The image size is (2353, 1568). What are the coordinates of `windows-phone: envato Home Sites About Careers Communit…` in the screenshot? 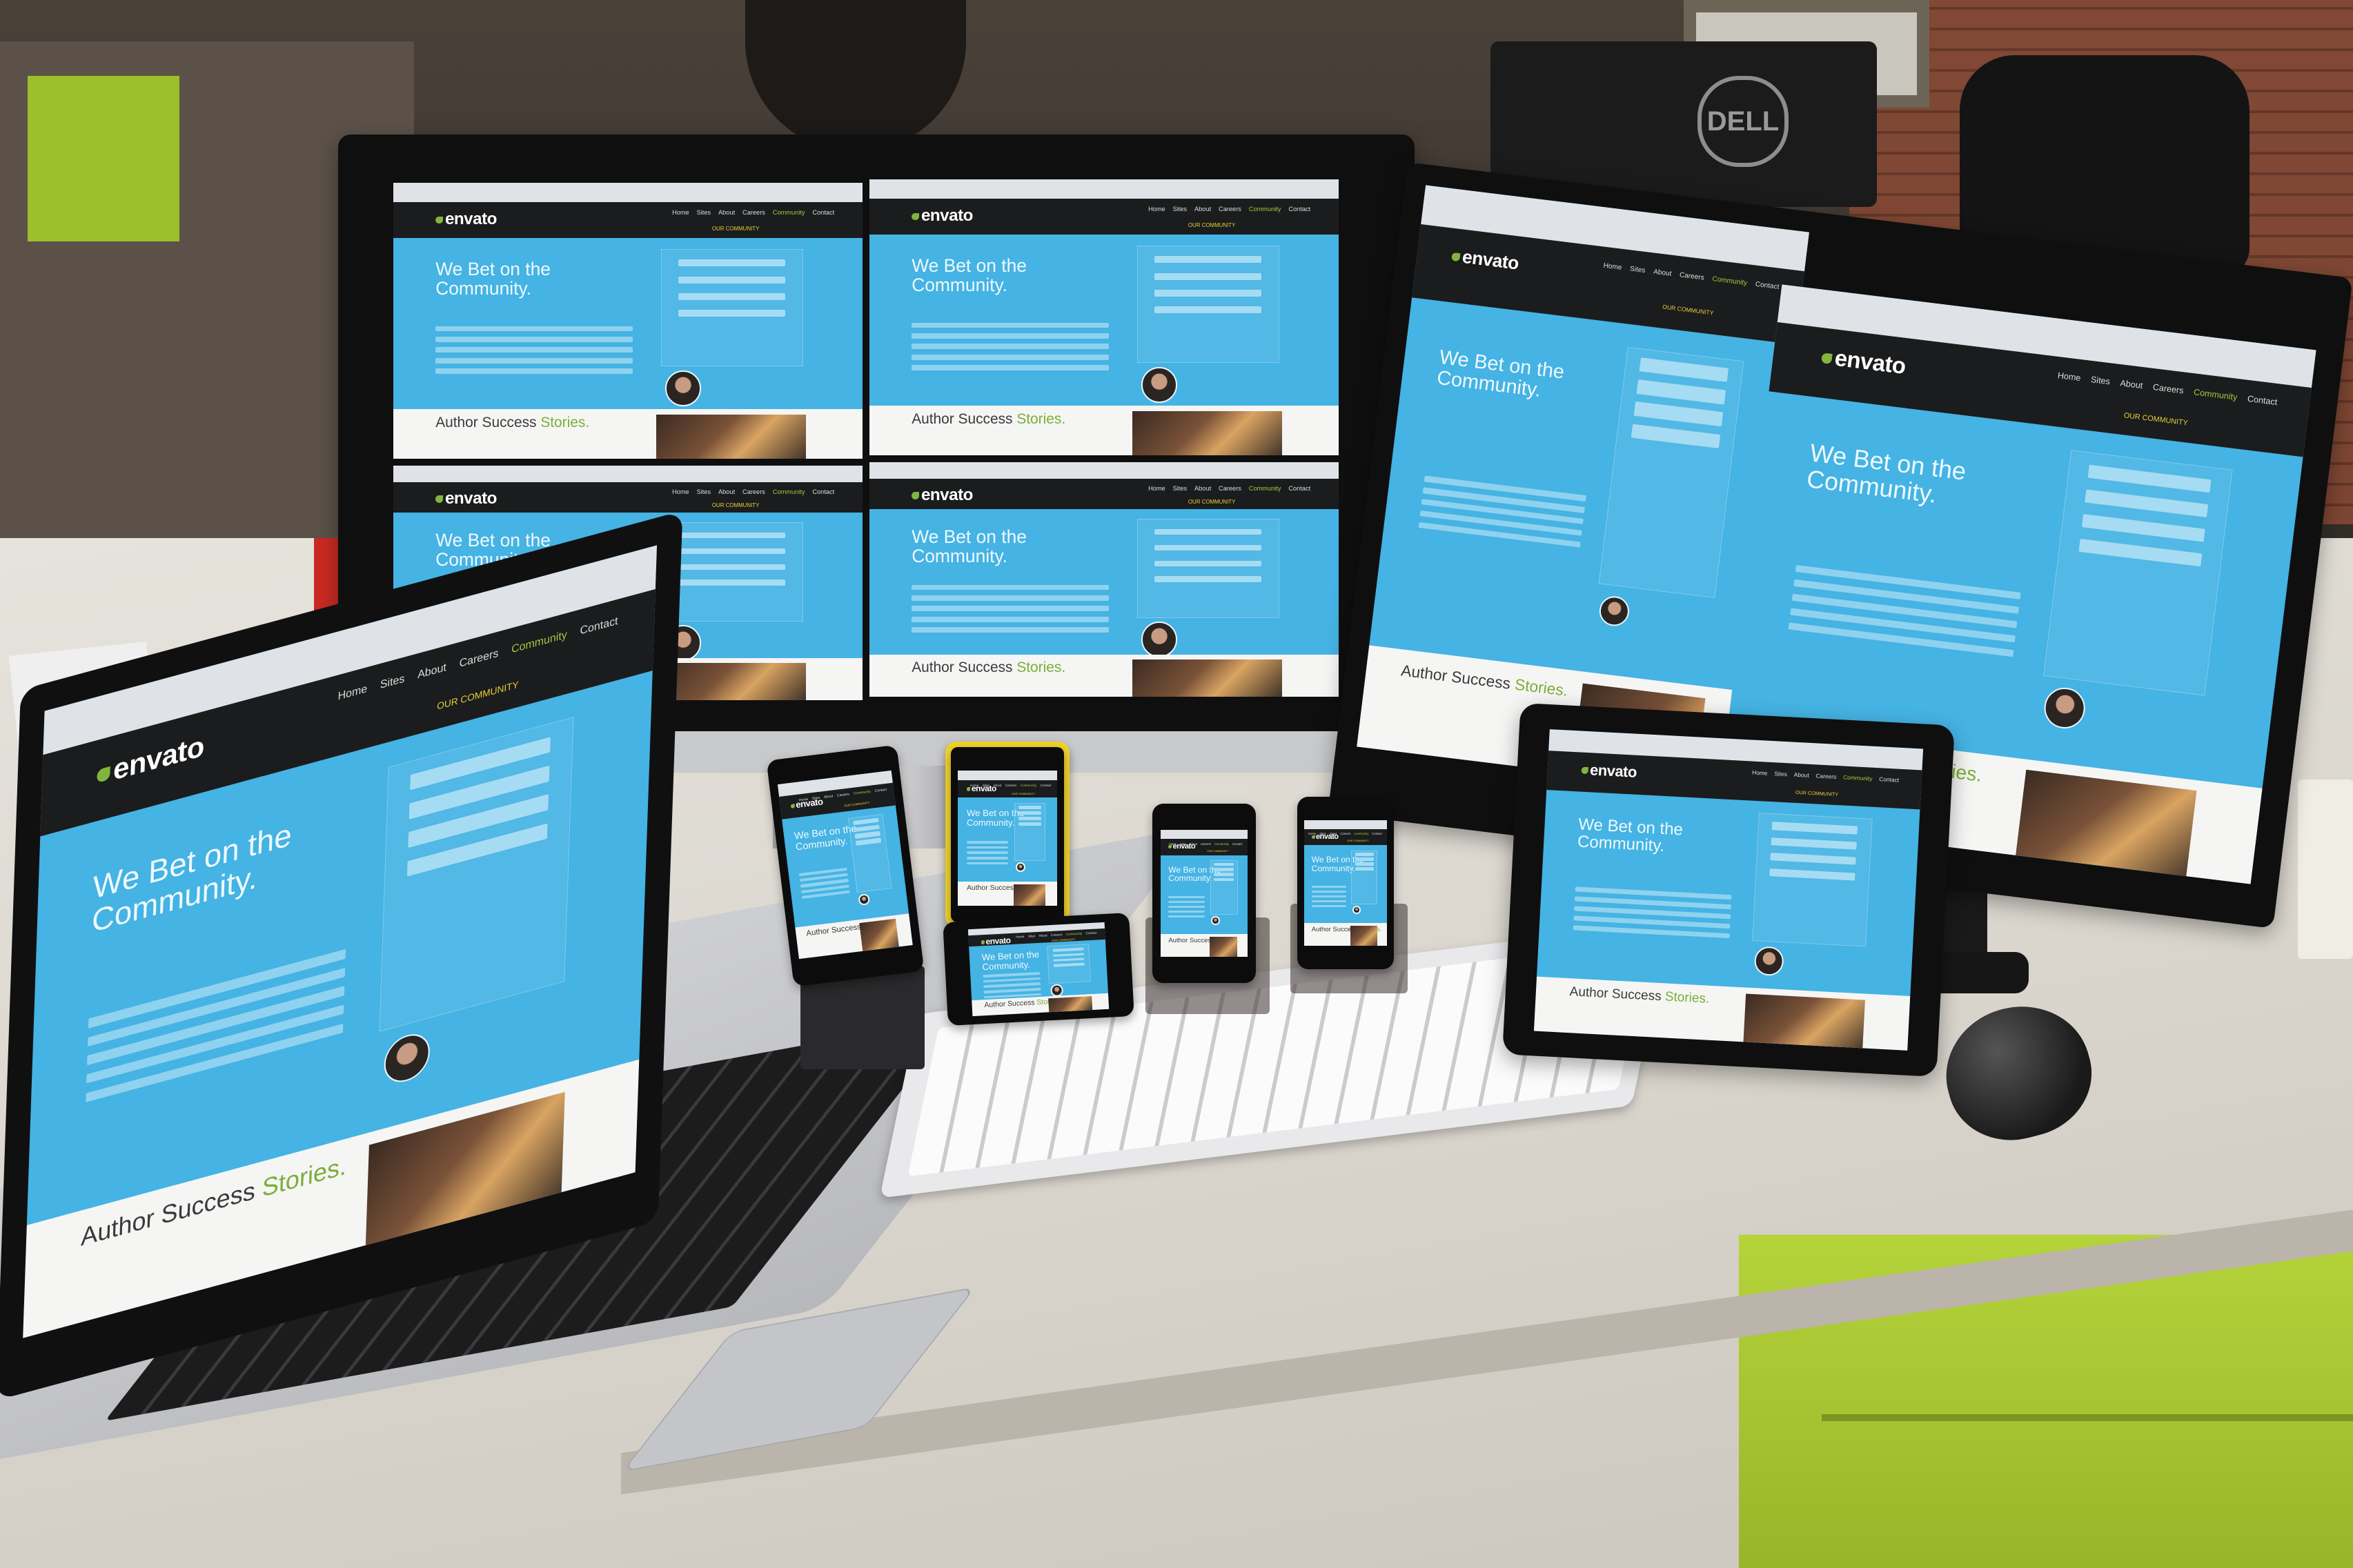 It's located at (1345, 883).